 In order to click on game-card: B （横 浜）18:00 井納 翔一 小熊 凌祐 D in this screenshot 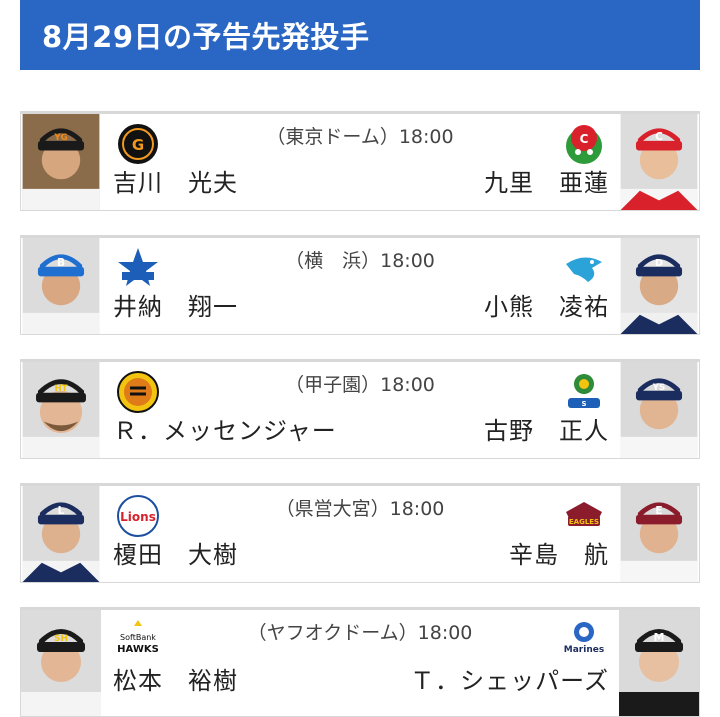, I will do `click(360, 285)`.